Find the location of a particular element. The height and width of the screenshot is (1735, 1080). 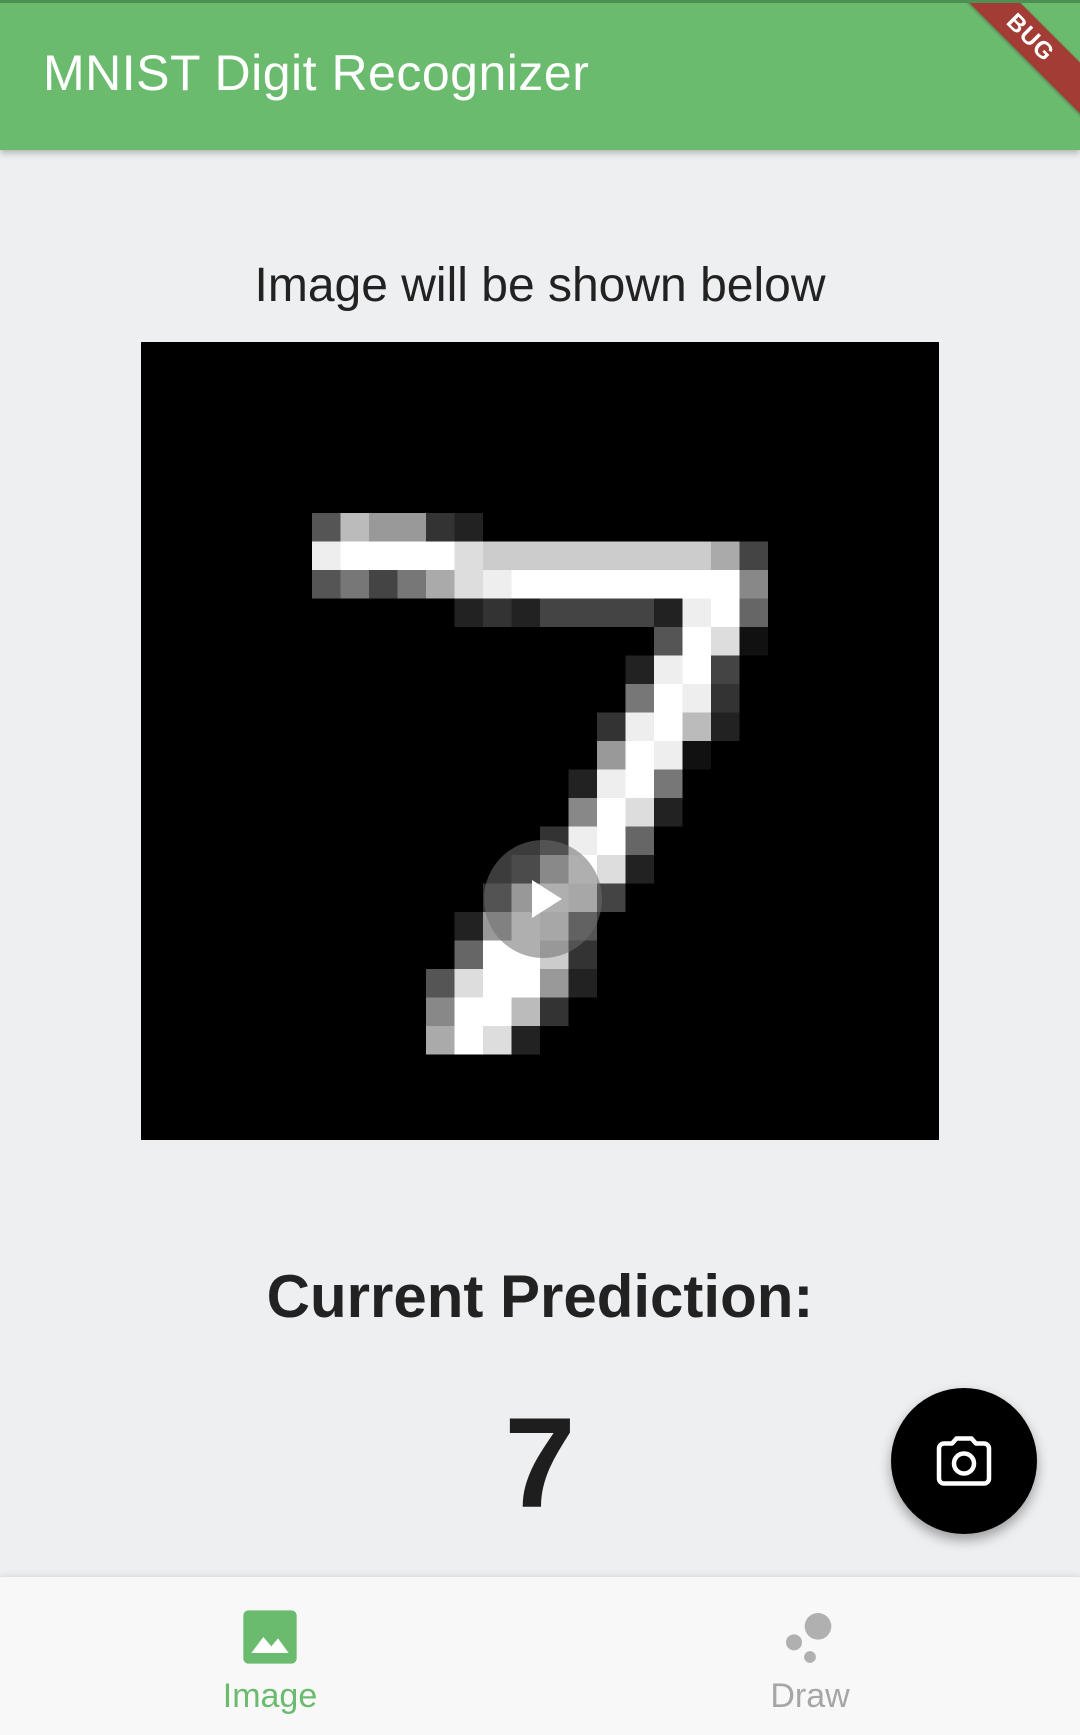

nav-label-draw: Draw is located at coordinates (810, 1696).